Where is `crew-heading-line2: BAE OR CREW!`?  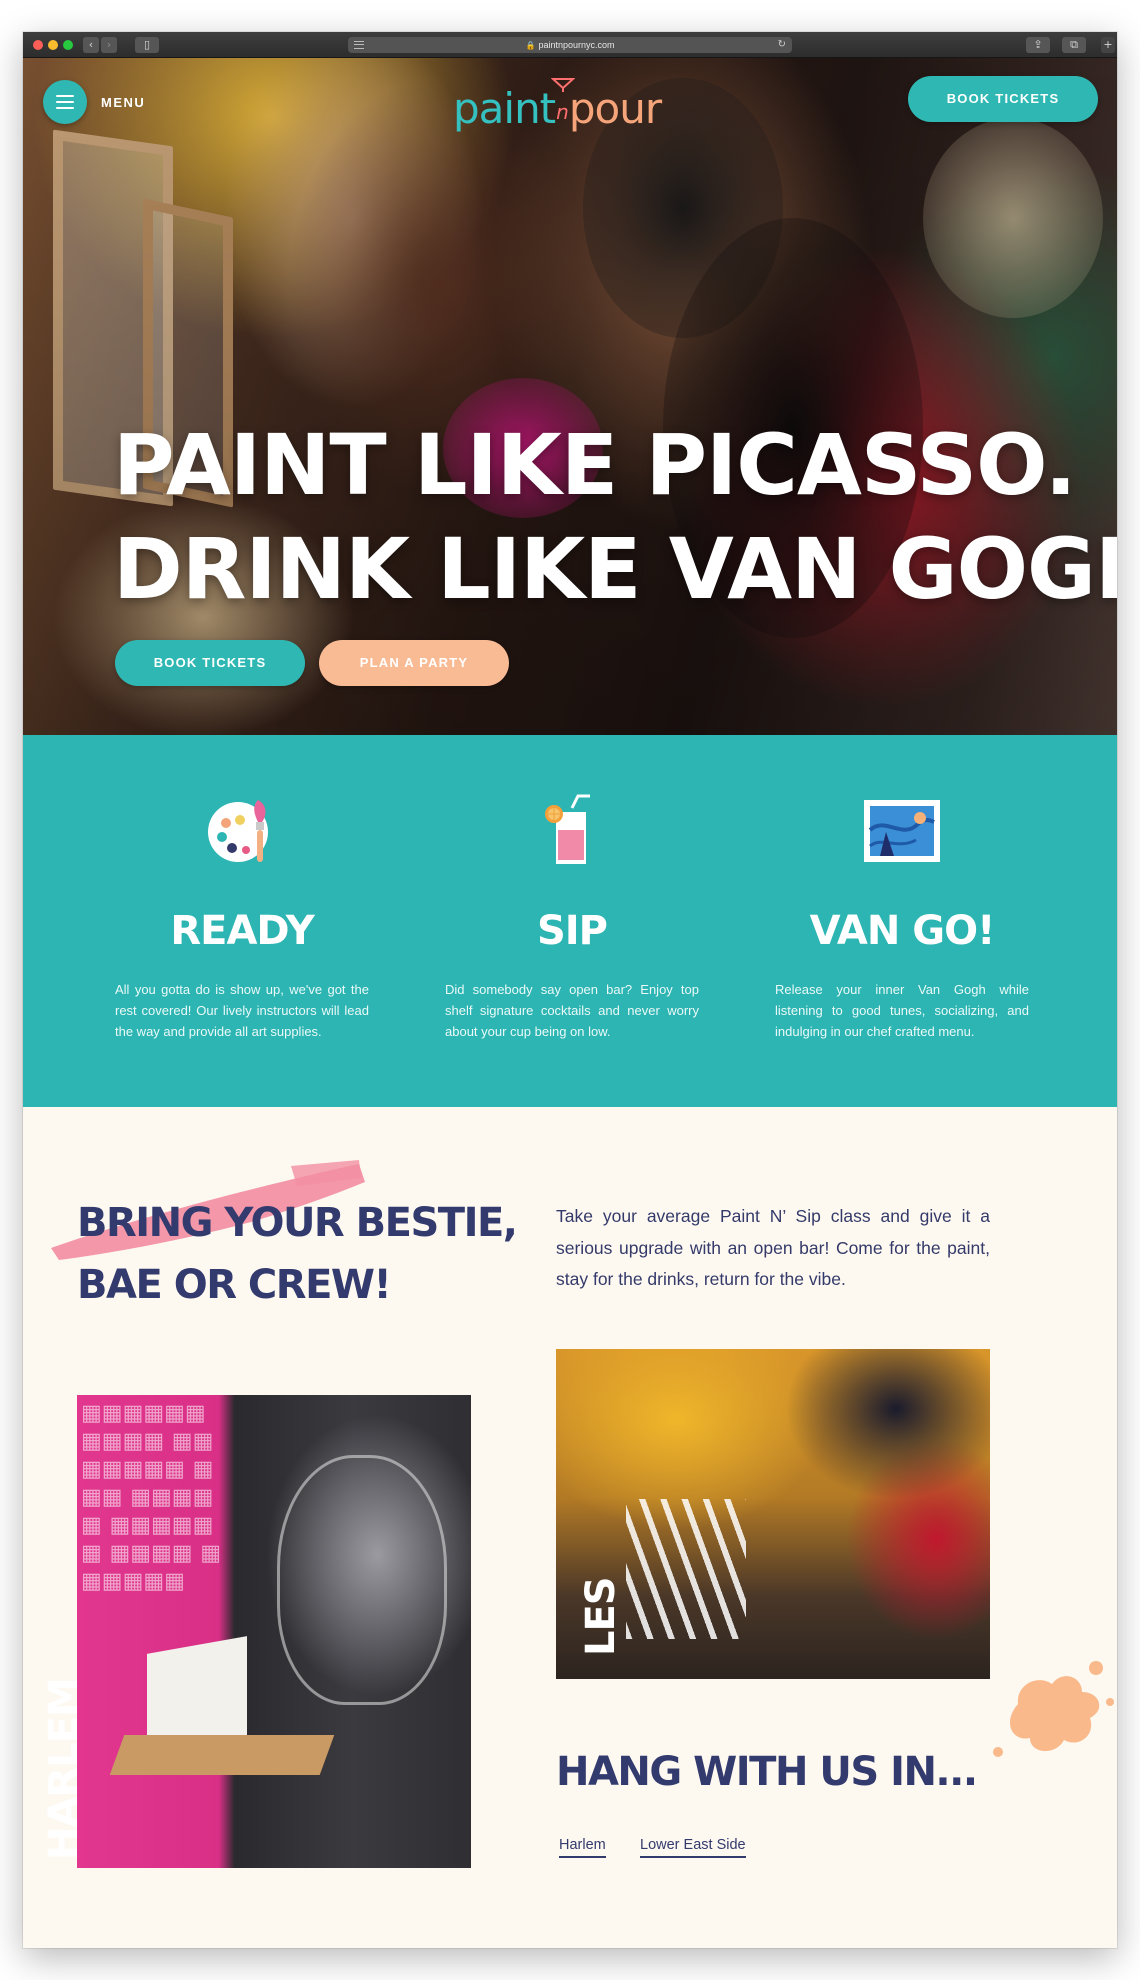
crew-heading-line2: BAE OR CREW! is located at coordinates (234, 1285).